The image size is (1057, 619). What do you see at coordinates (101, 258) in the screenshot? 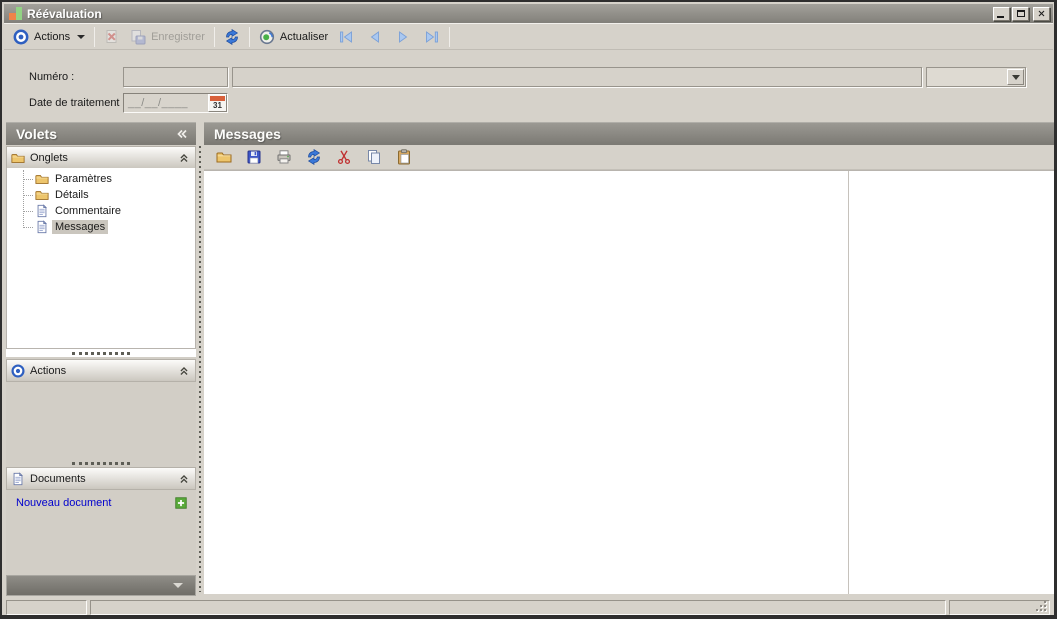
I see `onglets-tree: Paramètres Détails Commentaire Messages` at bounding box center [101, 258].